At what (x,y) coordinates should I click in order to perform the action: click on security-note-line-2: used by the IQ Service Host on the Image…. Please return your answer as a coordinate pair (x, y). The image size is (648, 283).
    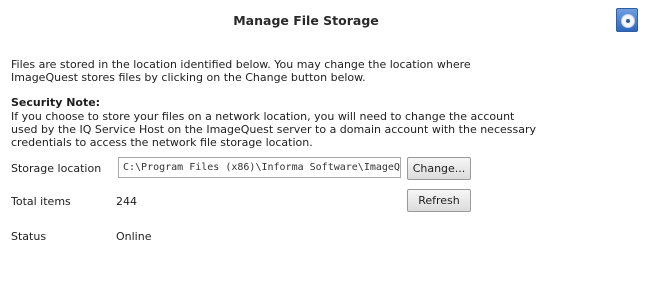
    Looking at the image, I should click on (273, 129).